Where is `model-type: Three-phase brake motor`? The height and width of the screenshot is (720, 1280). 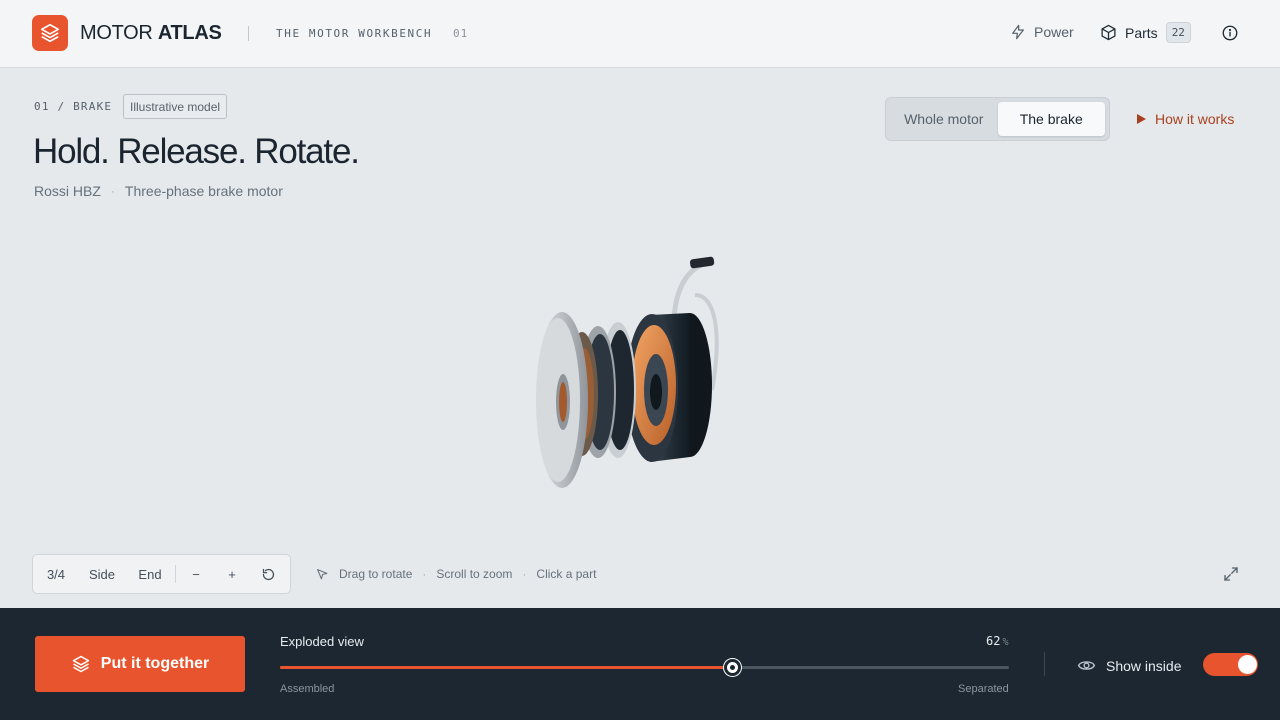 model-type: Three-phase brake motor is located at coordinates (203, 191).